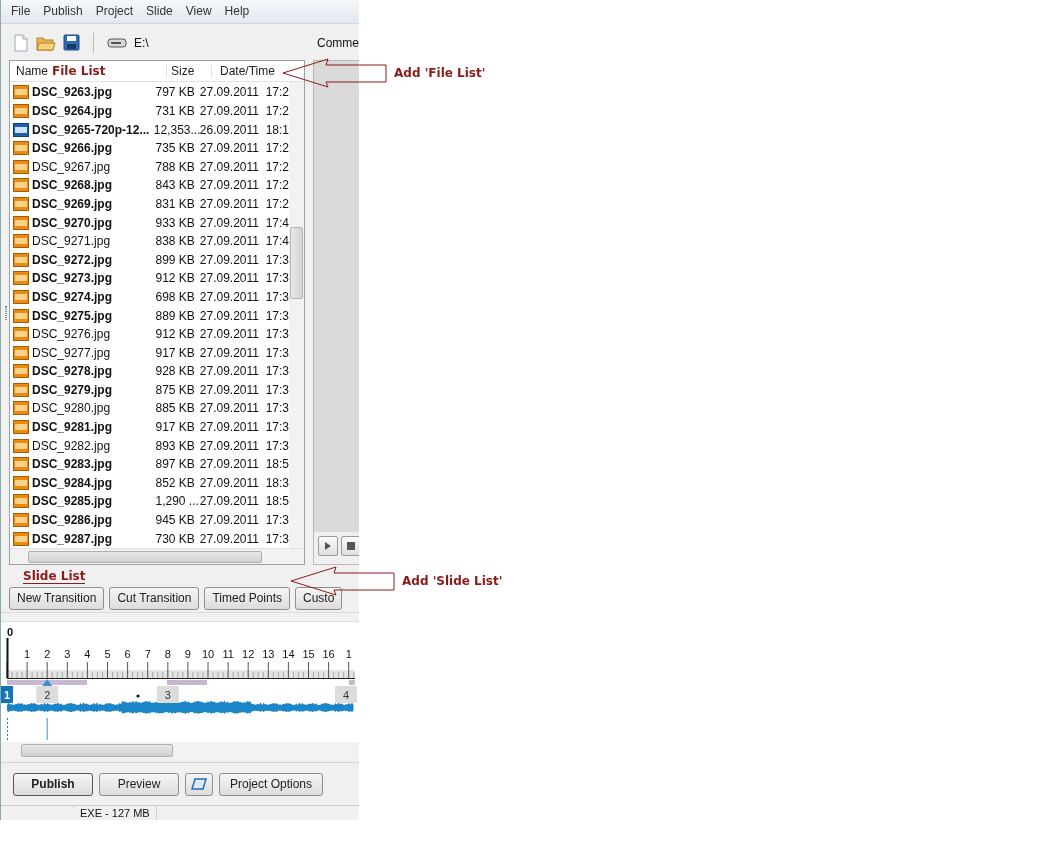 Image resolution: width=1059 pixels, height=849 pixels. Describe the element at coordinates (73, 520) in the screenshot. I see `file-name: DSC_9286.jpg` at that location.